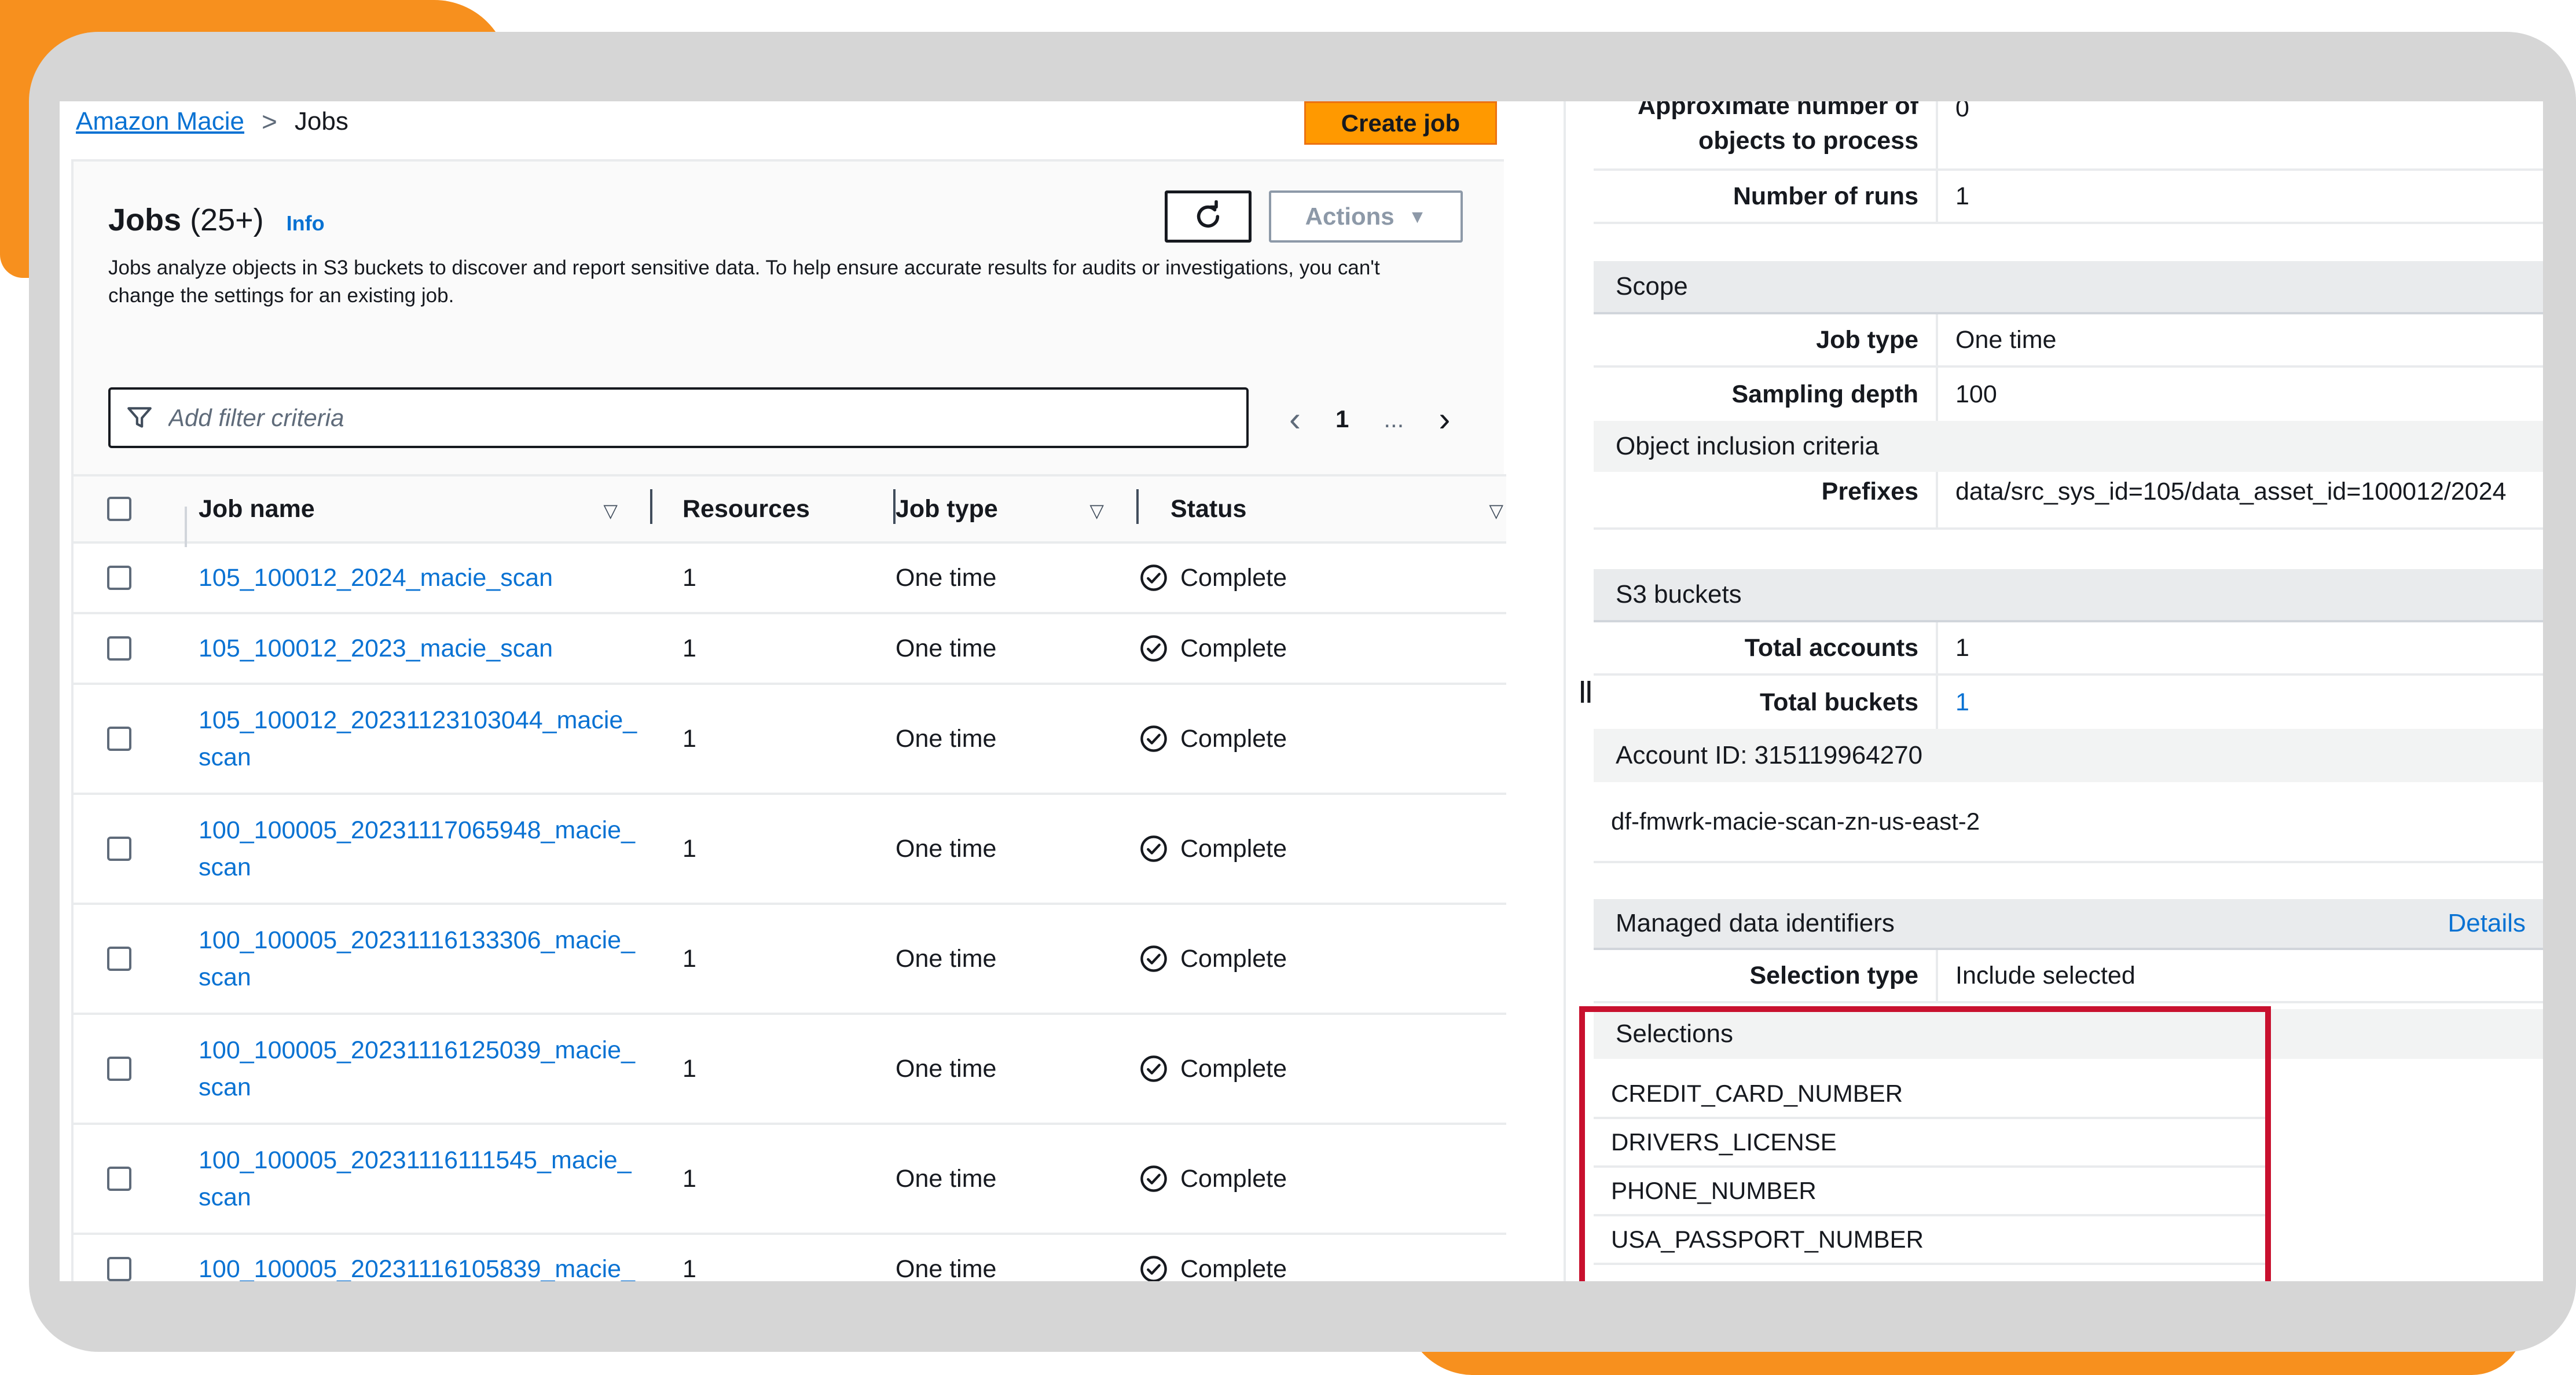 The height and width of the screenshot is (1375, 2576). What do you see at coordinates (1962, 648) in the screenshot?
I see `detail-accounts-value: 1` at bounding box center [1962, 648].